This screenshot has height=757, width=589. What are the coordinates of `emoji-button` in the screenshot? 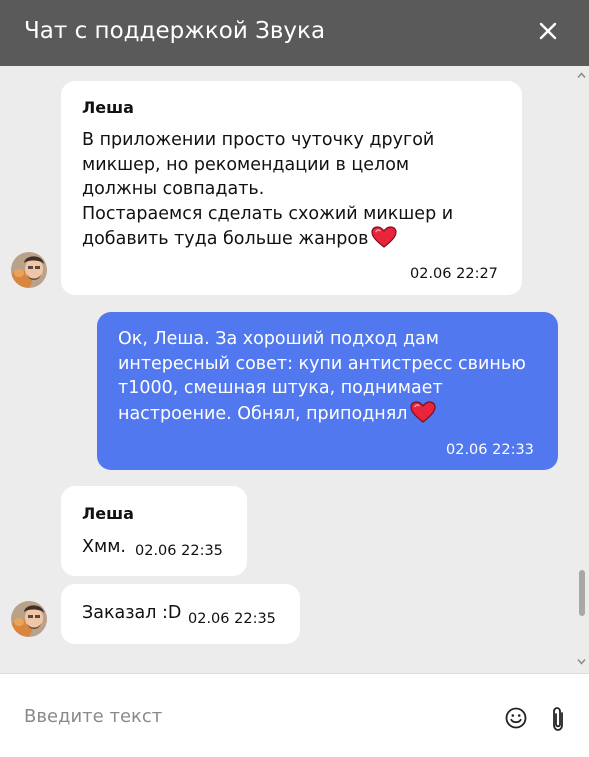 It's located at (516, 718).